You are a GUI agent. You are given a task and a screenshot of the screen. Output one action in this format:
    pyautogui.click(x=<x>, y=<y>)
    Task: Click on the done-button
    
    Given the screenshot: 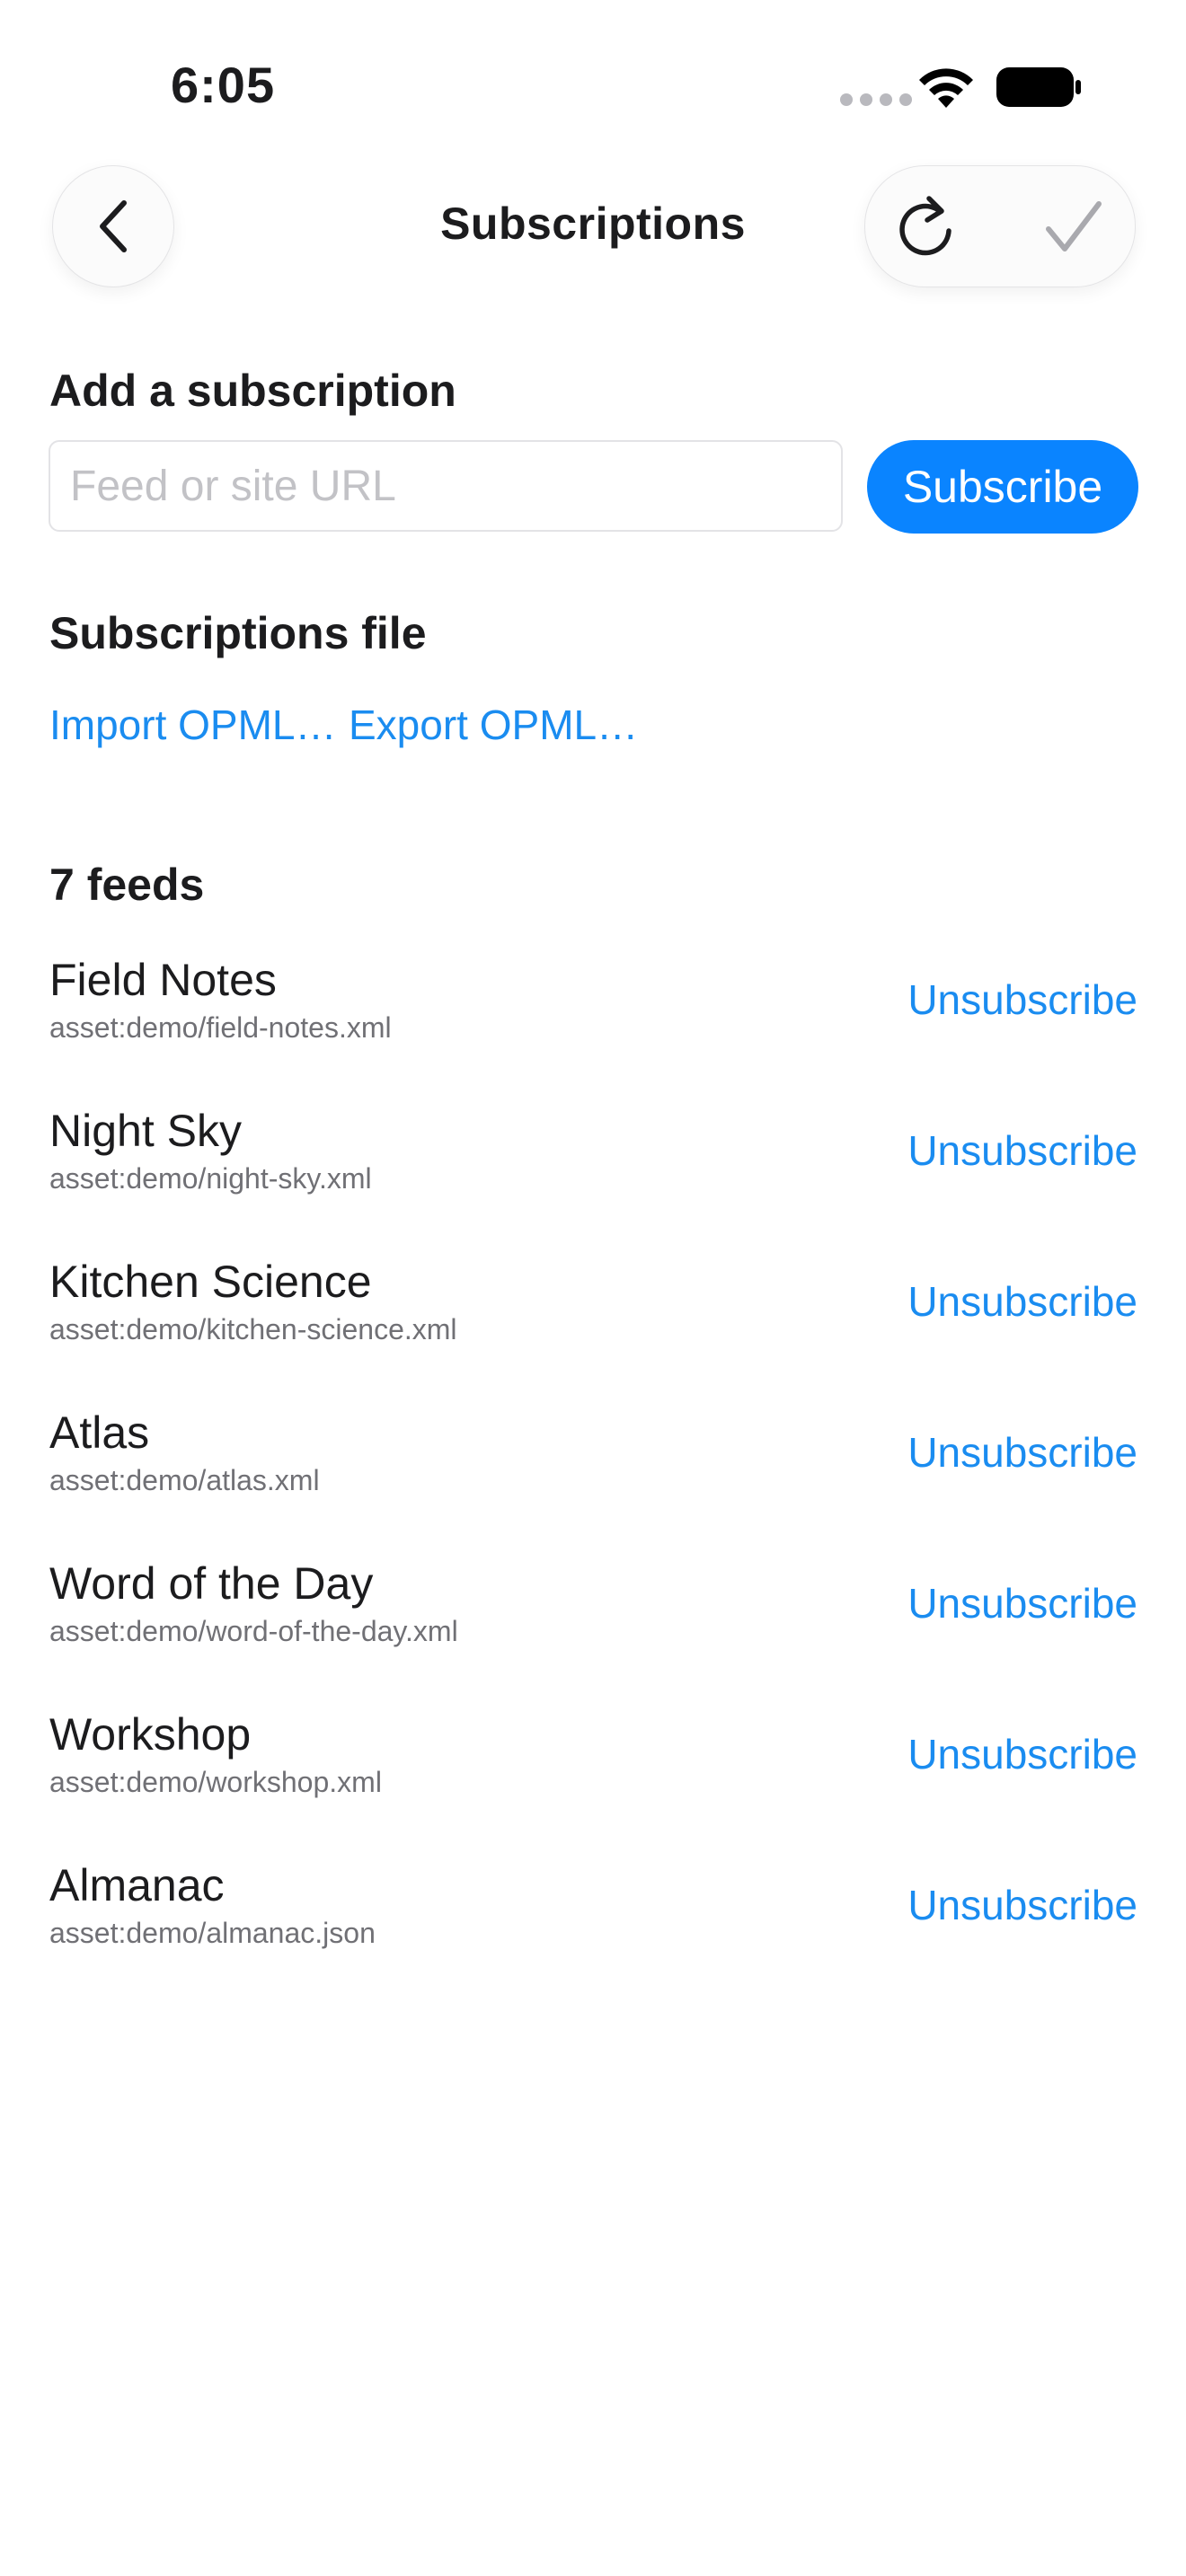 What is the action you would take?
    pyautogui.click(x=1074, y=227)
    